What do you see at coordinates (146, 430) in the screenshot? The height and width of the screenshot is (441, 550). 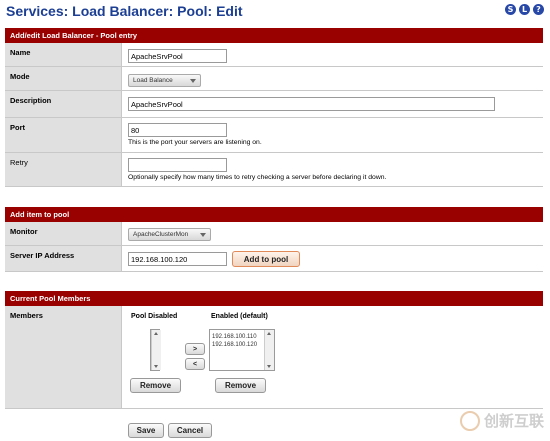 I see `save-button: Save` at bounding box center [146, 430].